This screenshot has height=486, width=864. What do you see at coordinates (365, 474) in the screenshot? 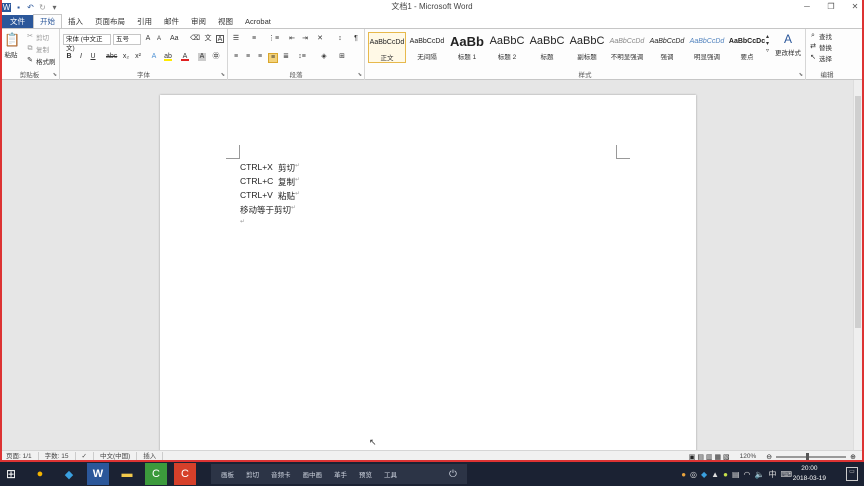
I see `recorder-item: 预览` at bounding box center [365, 474].